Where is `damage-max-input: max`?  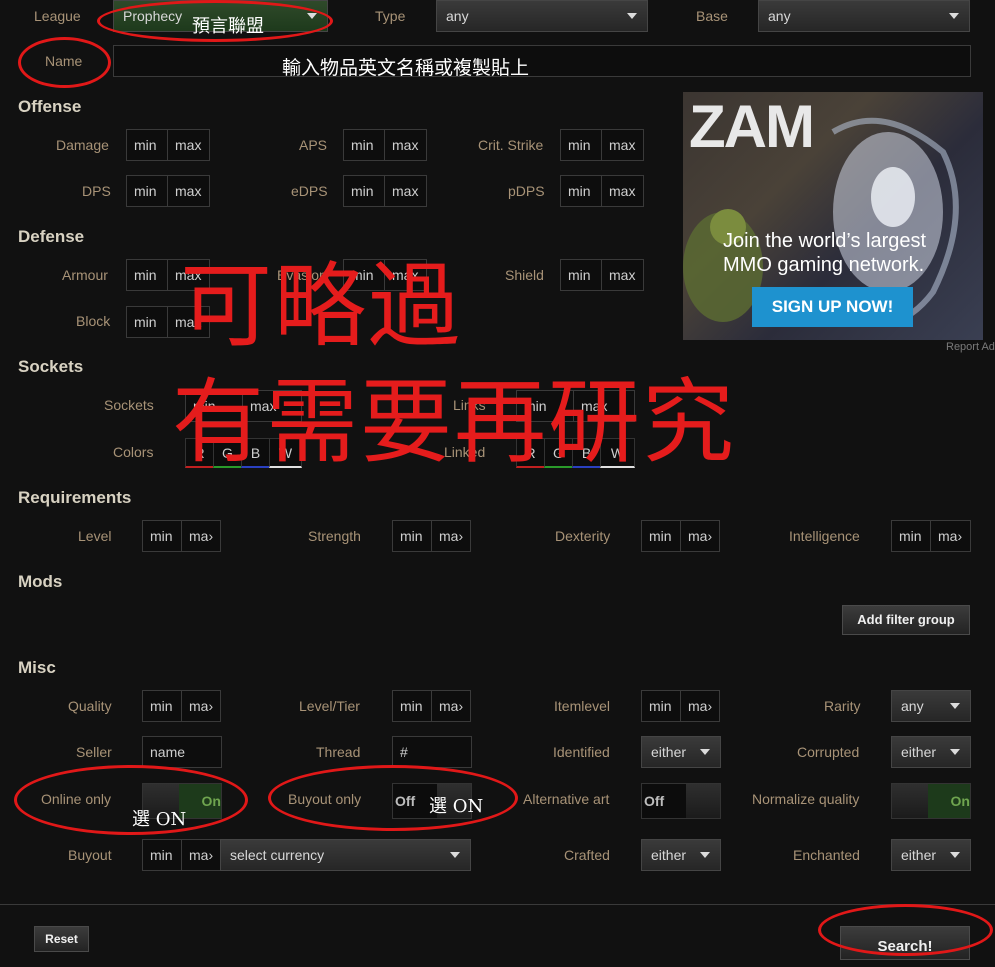
damage-max-input: max is located at coordinates (188, 145).